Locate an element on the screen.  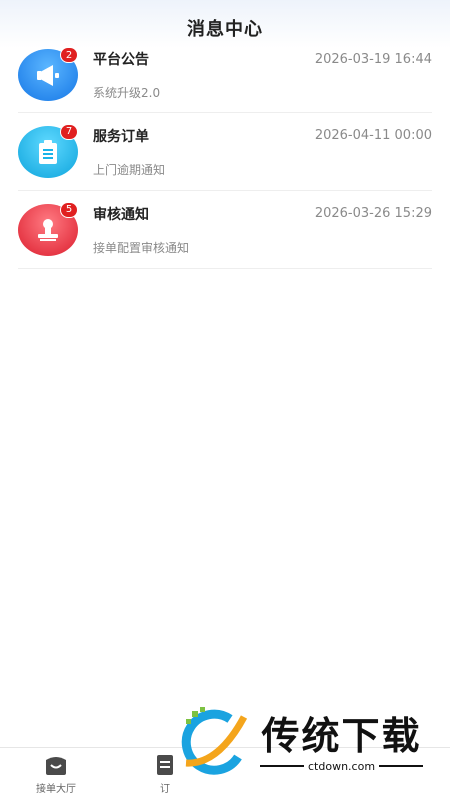
avatar: 5 is located at coordinates (48, 228).